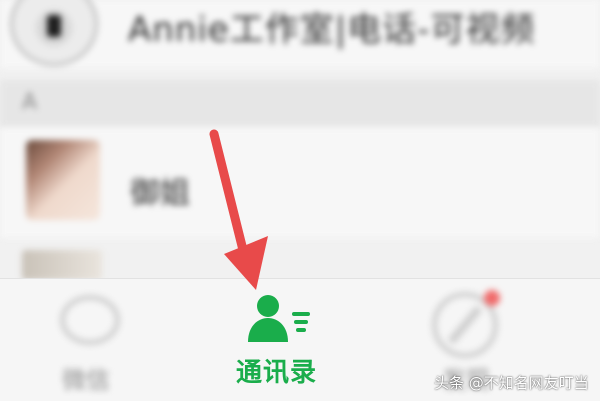  Describe the element at coordinates (511, 383) in the screenshot. I see `watermark: 头条 @不知名网友叮当` at that location.